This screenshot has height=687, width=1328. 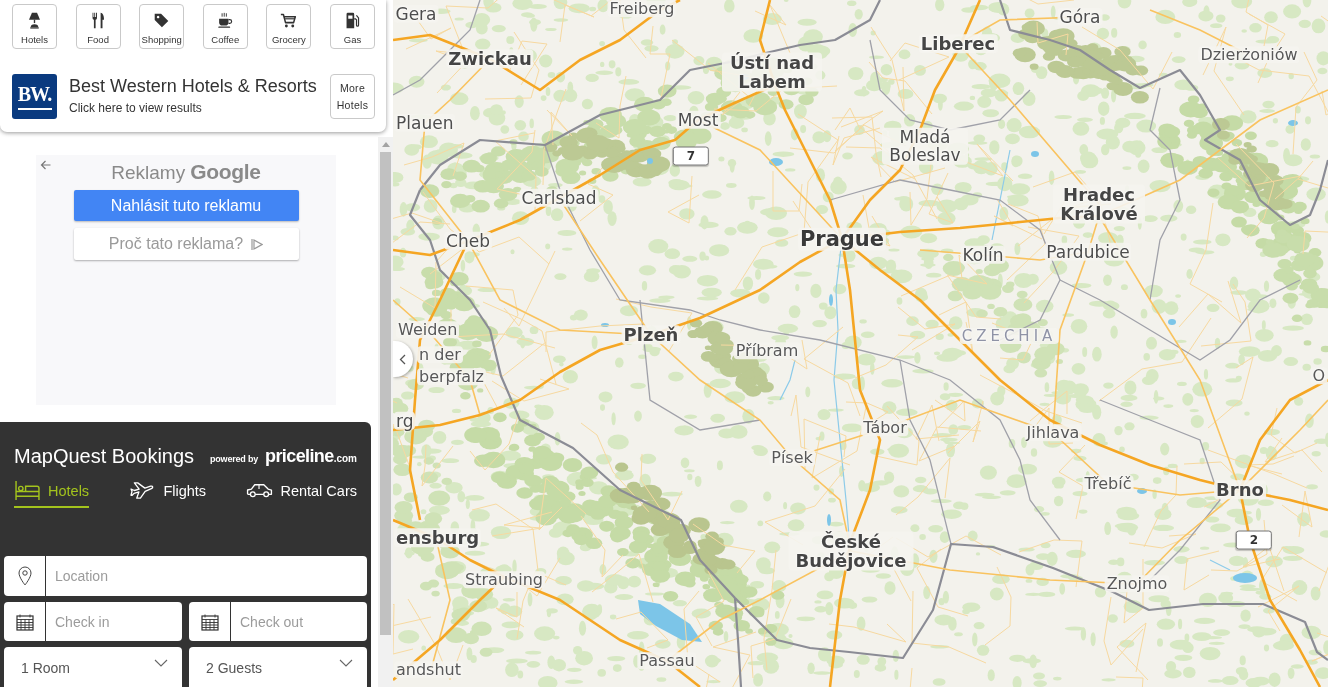 What do you see at coordinates (193, 86) in the screenshot?
I see `result-title: Best Western Hotels & Resorts` at bounding box center [193, 86].